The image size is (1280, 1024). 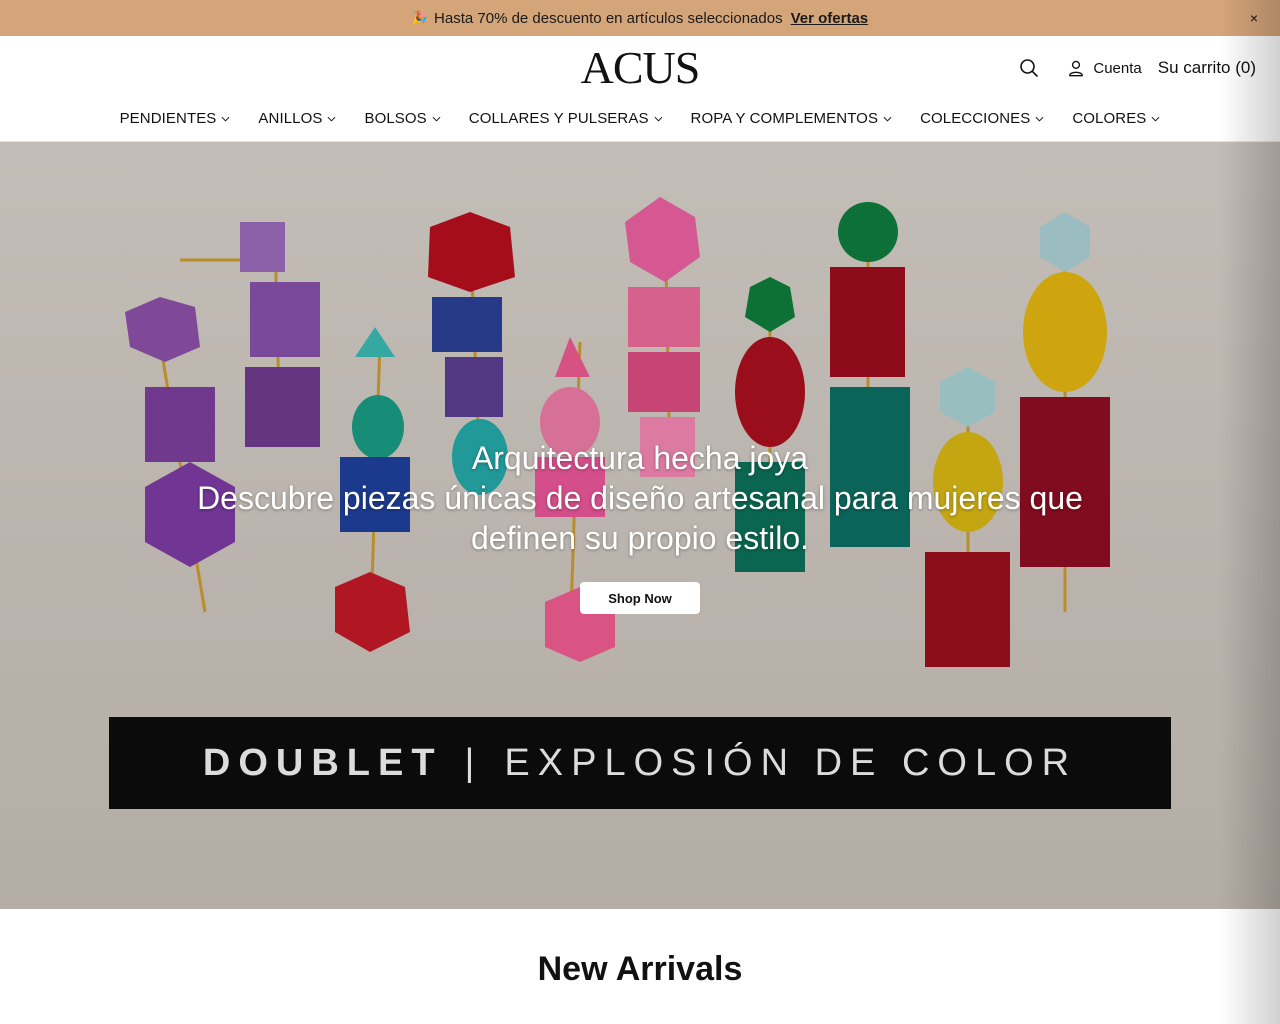 I want to click on view-offers-link: Ver ofertas, so click(x=830, y=18).